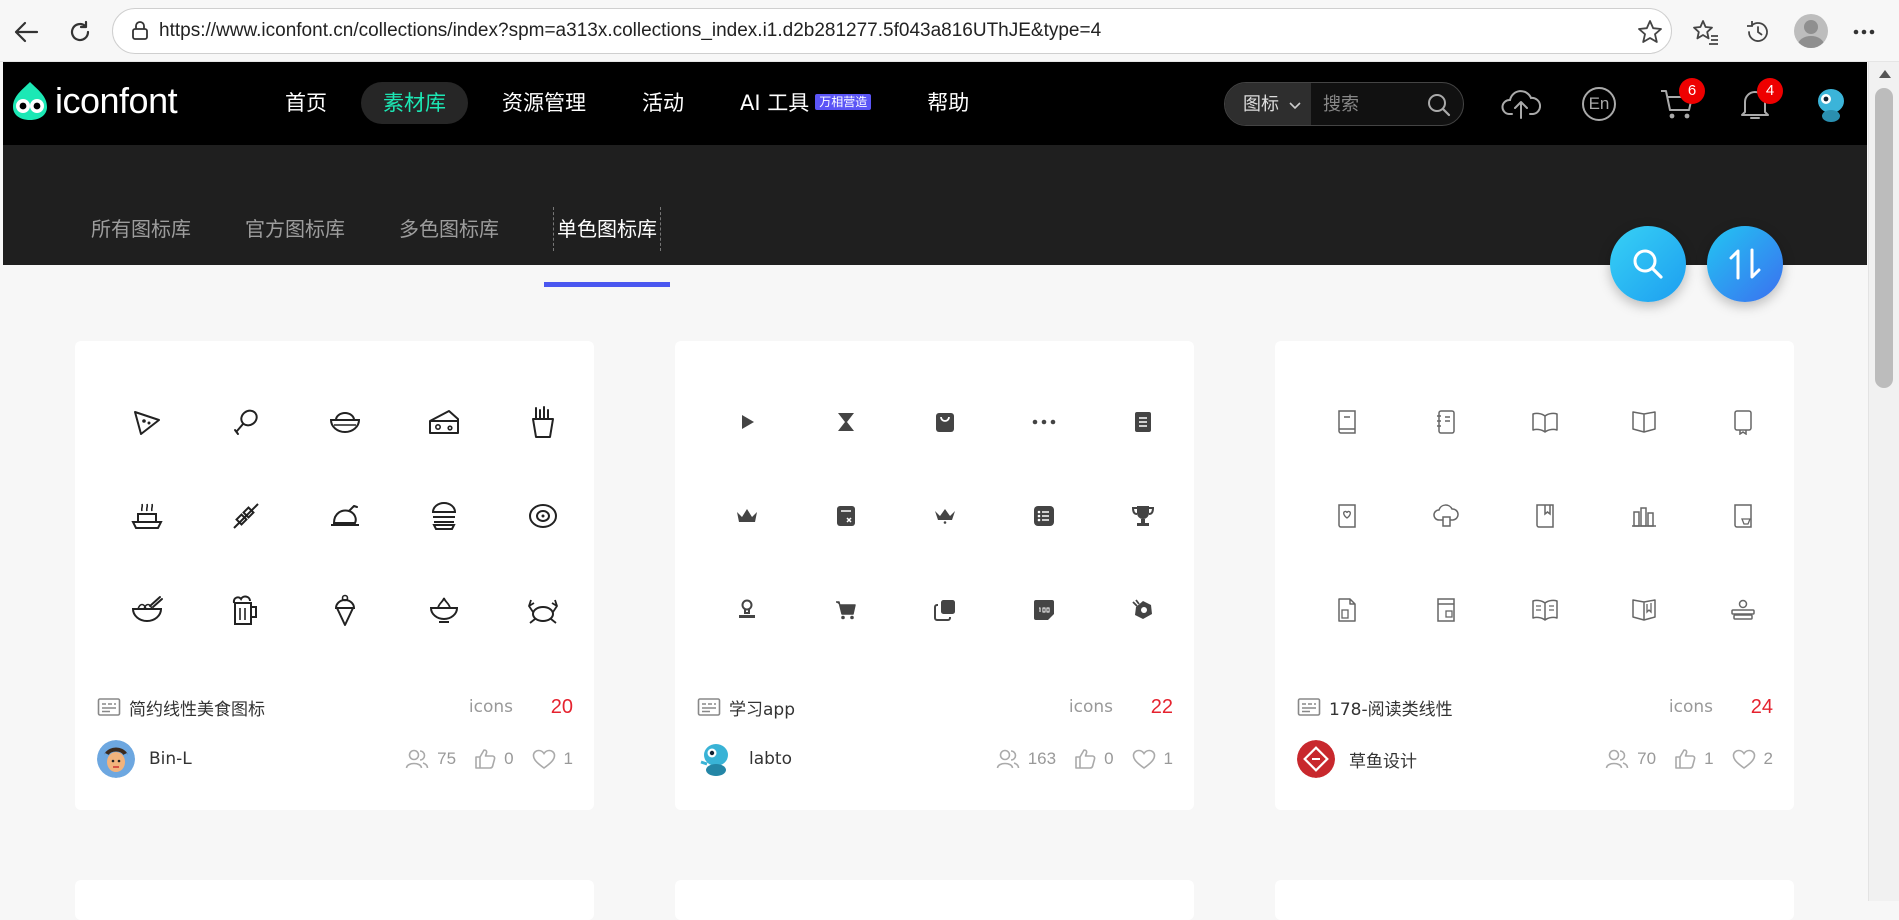 The image size is (1899, 920). What do you see at coordinates (140, 33) in the screenshot?
I see `lock-icon` at bounding box center [140, 33].